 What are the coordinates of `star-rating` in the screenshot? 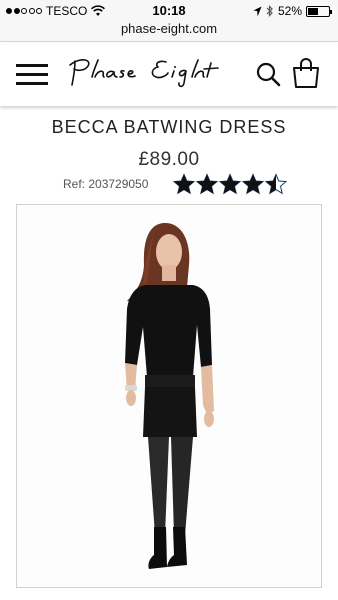 It's located at (230, 184).